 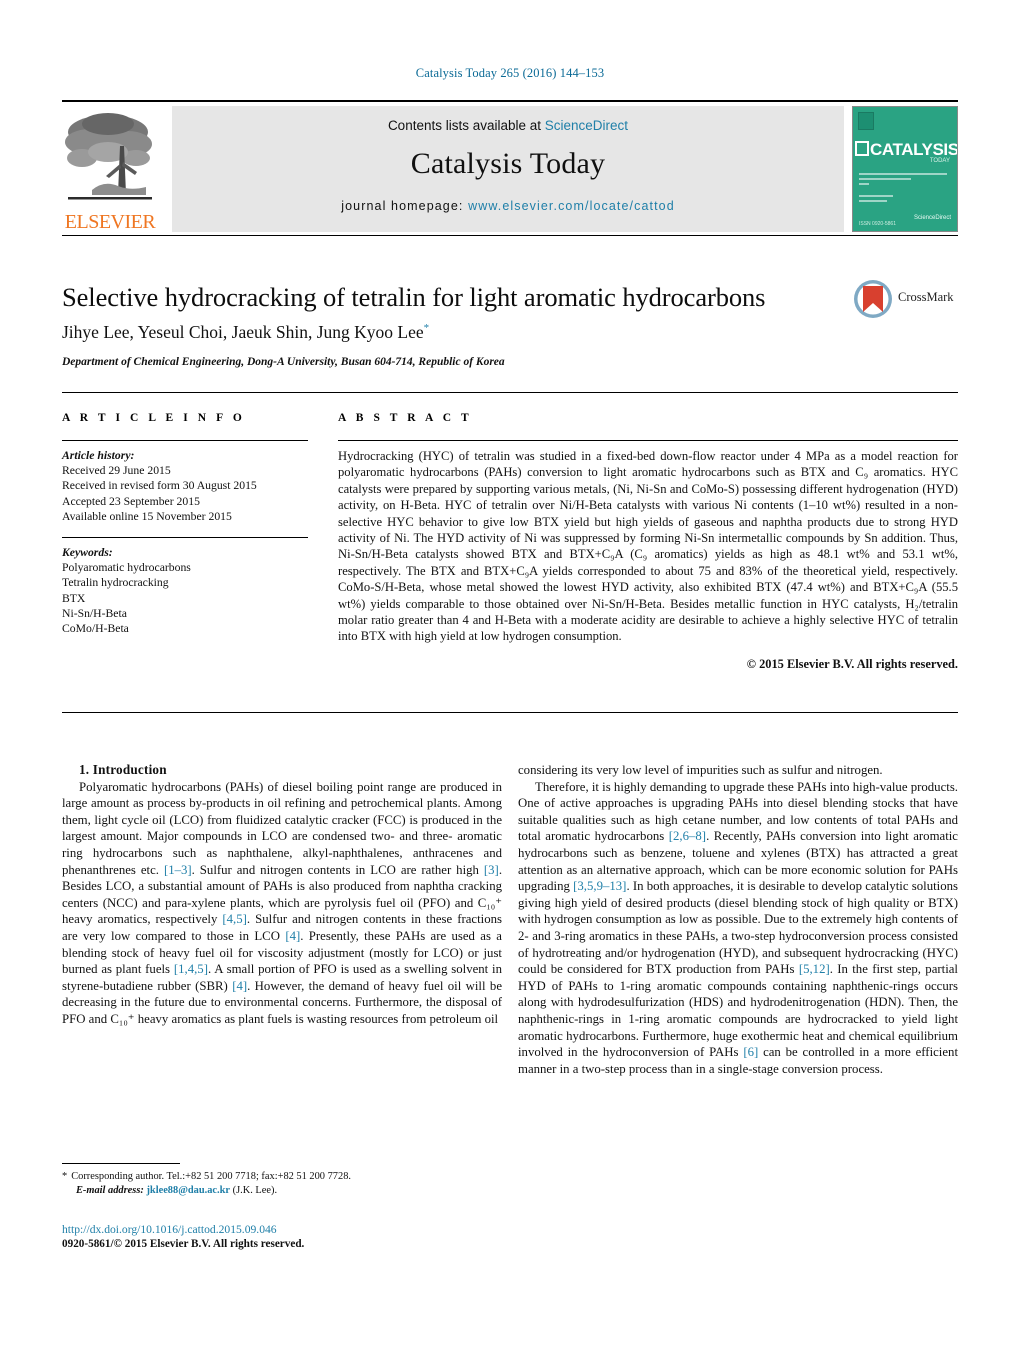 I want to click on history-item: Received 29 June 2015, so click(x=116, y=471).